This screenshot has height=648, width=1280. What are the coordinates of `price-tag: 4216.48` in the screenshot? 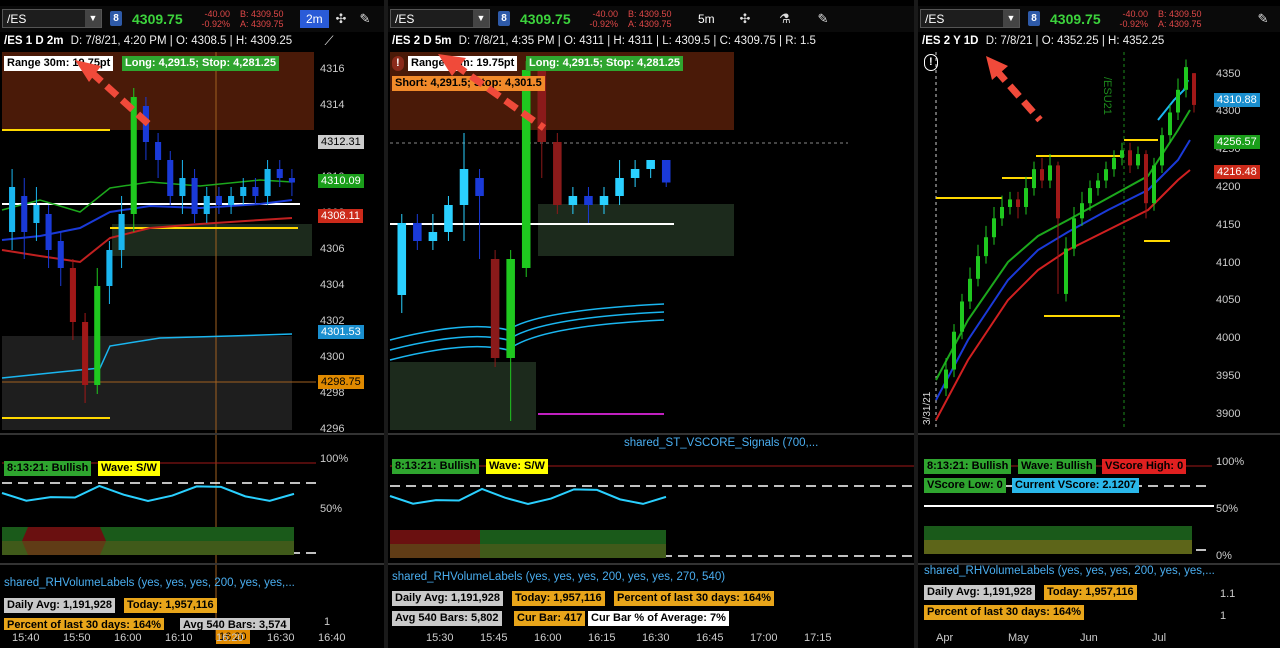 It's located at (1237, 172).